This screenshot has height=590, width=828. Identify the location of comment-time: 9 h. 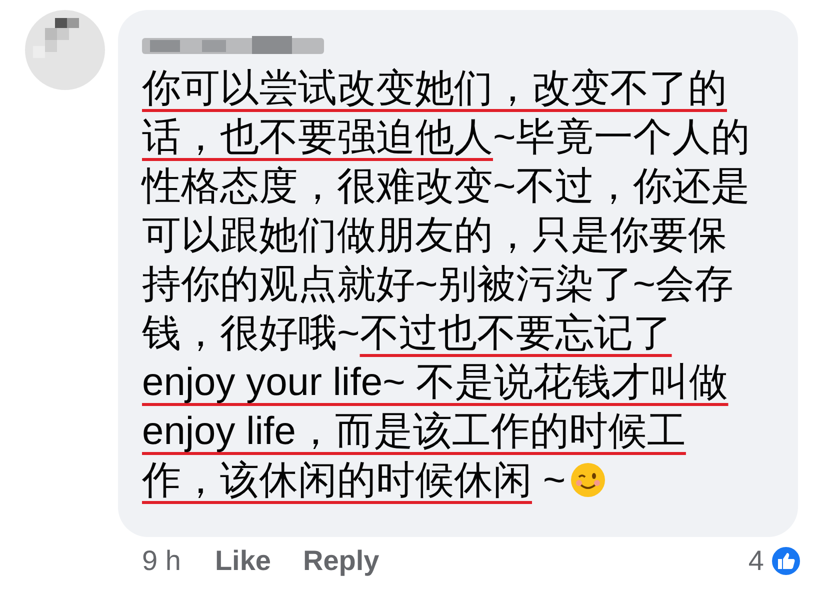
(161, 561).